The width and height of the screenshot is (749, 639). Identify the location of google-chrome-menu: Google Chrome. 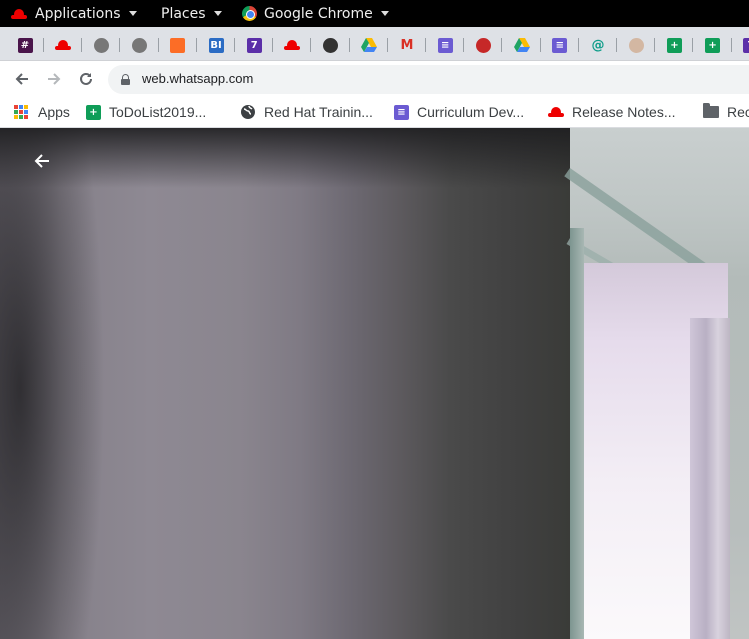
(315, 13).